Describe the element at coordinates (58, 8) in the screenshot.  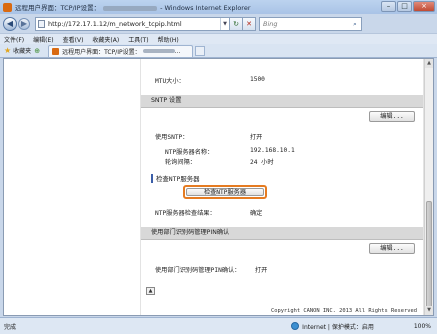
I see `window-title-prefix: 远程用户界面：TCP/IP设置：` at that location.